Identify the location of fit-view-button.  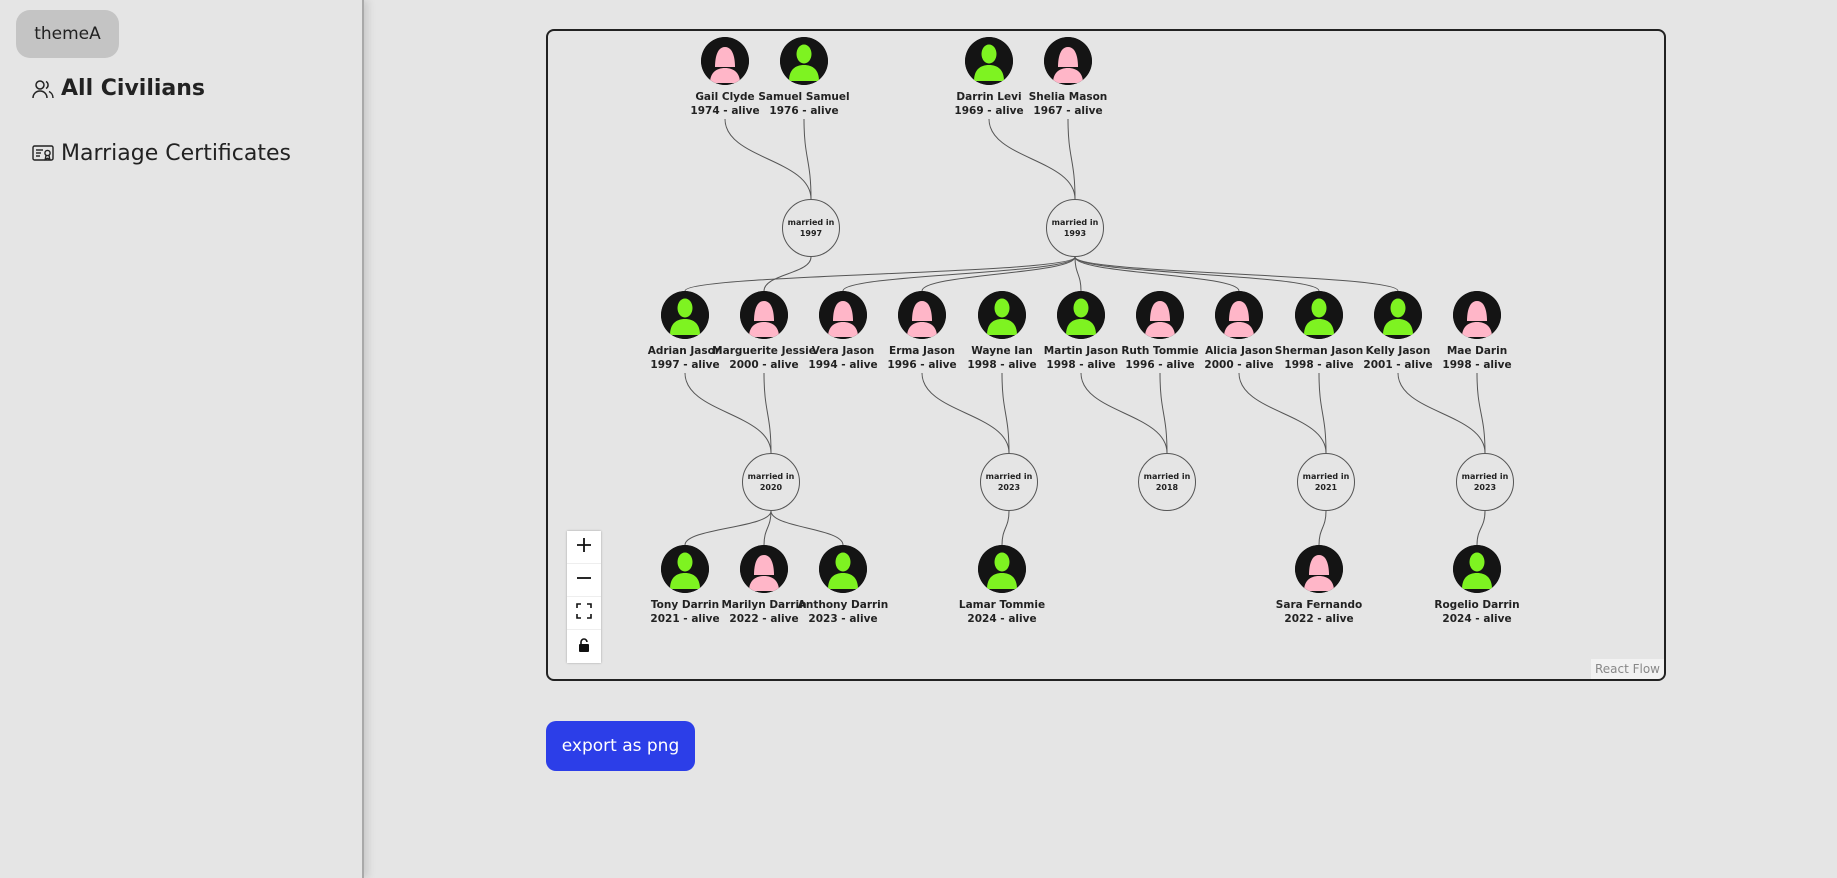
(584, 613).